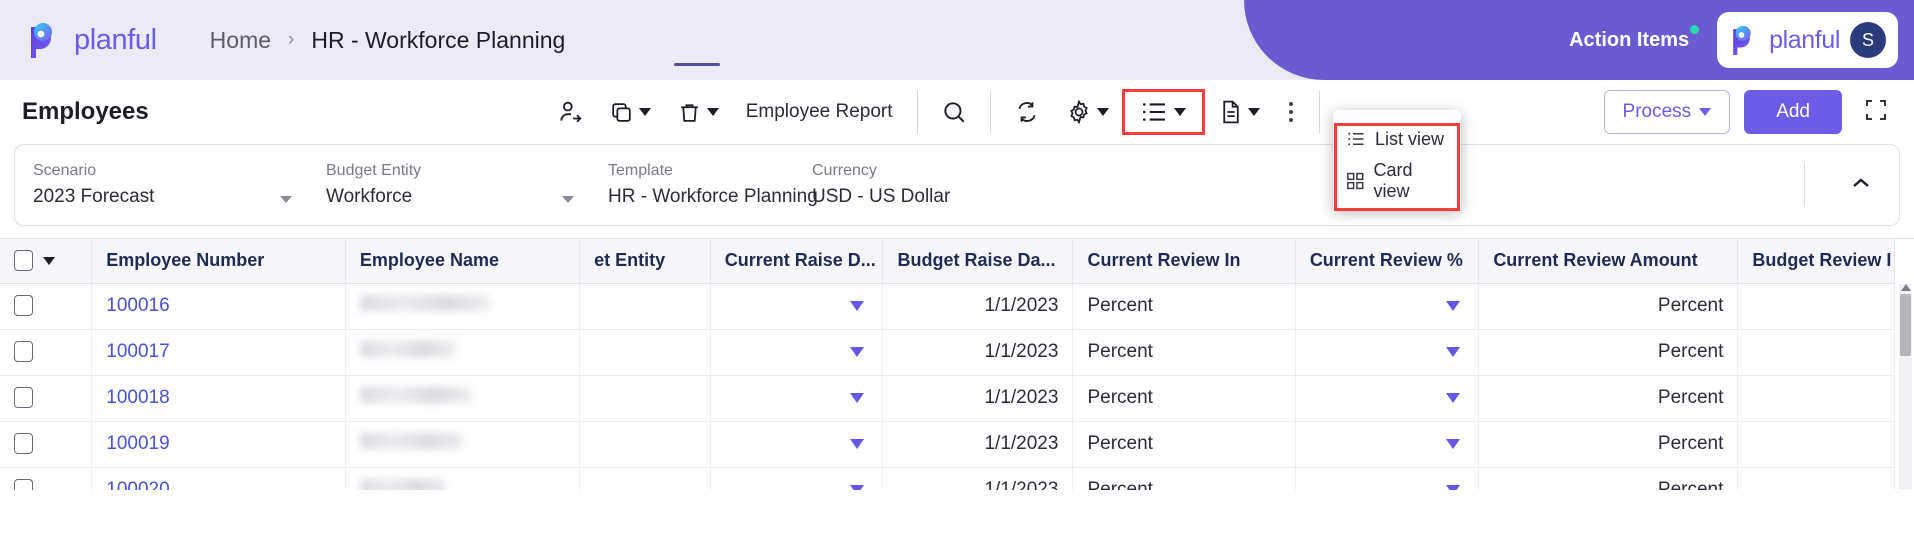  Describe the element at coordinates (630, 112) in the screenshot. I see `copy-button` at that location.